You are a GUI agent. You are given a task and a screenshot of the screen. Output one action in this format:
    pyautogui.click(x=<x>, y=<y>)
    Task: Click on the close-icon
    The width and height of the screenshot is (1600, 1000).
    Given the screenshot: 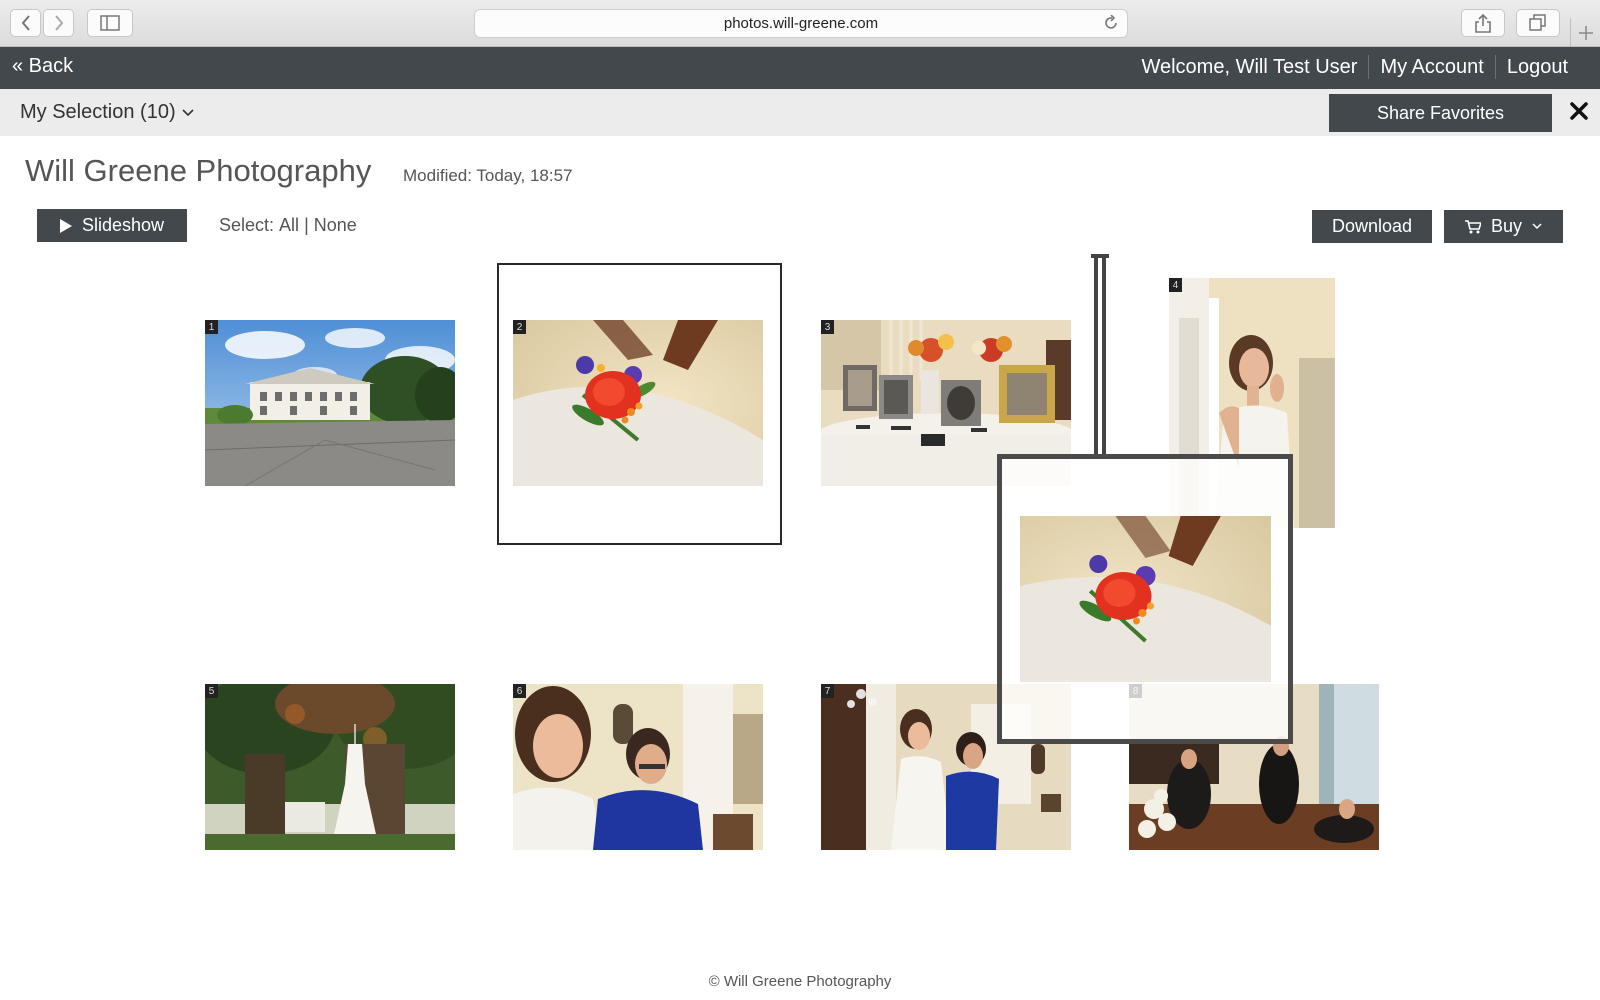 What is the action you would take?
    pyautogui.click(x=1579, y=111)
    